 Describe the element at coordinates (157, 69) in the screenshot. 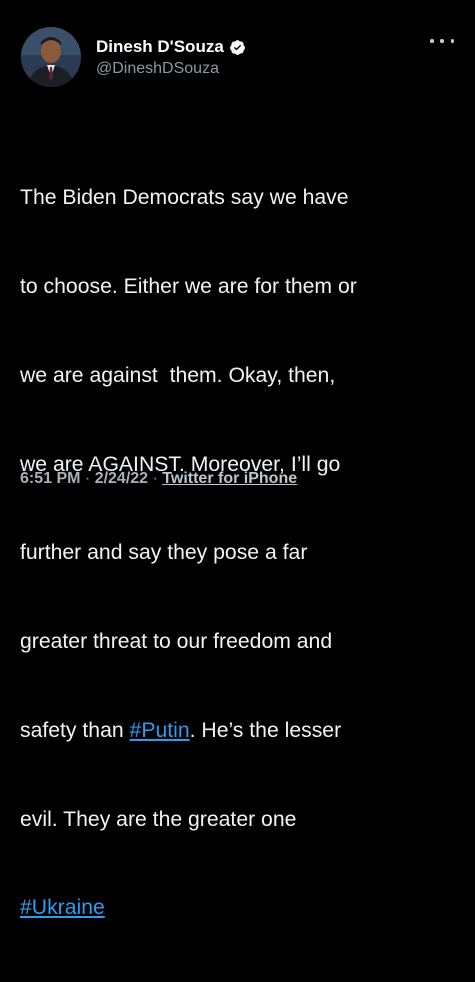

I see `author-handle: @DineshDSouza` at that location.